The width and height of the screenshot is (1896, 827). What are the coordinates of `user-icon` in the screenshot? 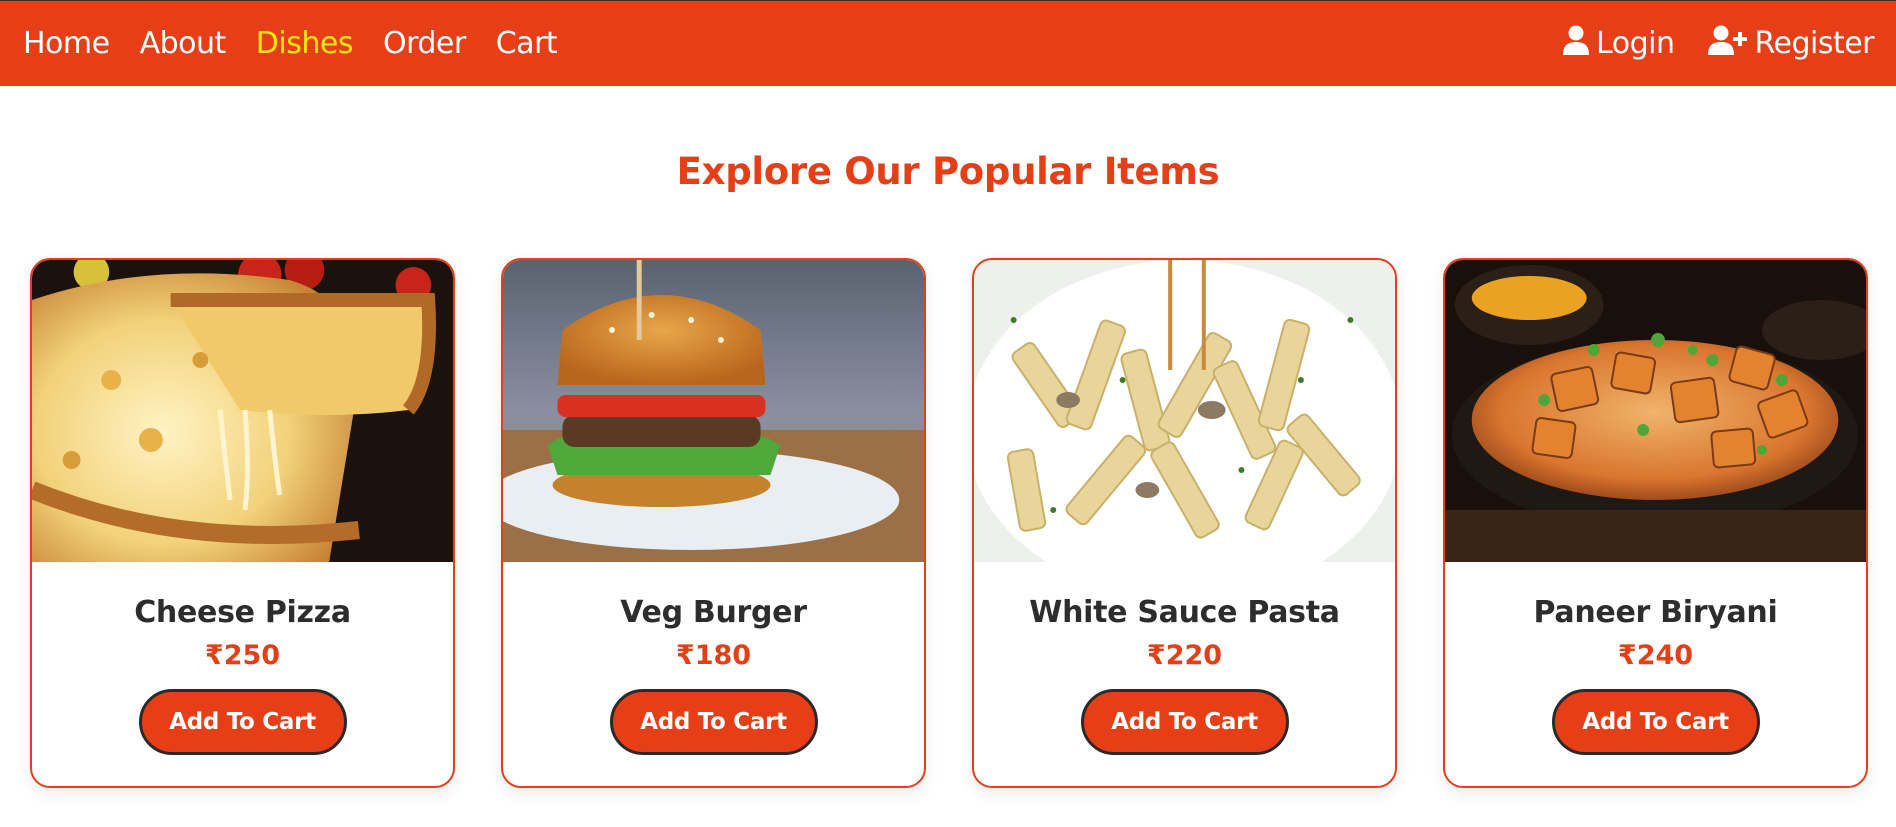 It's located at (1579, 44).